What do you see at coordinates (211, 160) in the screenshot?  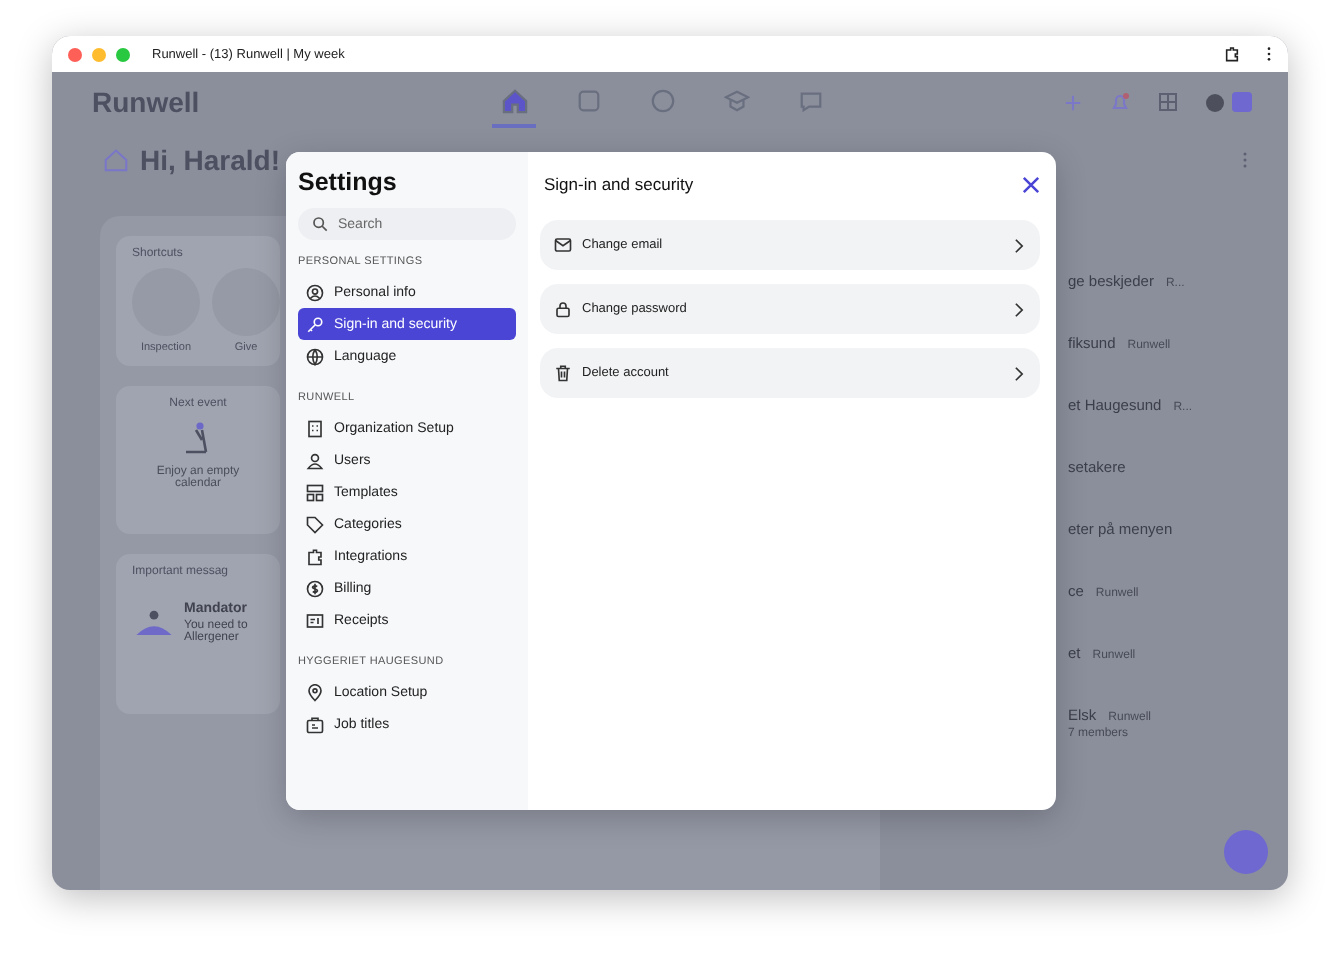 I see `greeting: Hi, Harald!` at bounding box center [211, 160].